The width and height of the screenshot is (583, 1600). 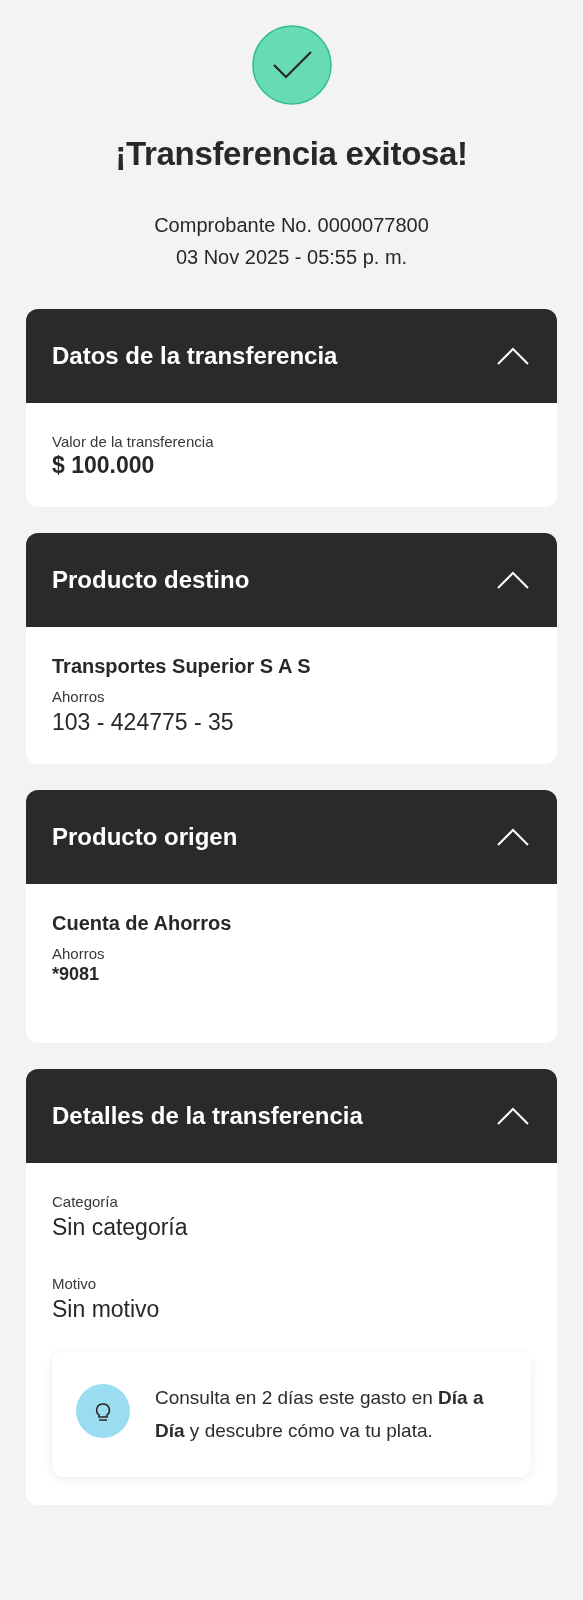 What do you see at coordinates (291, 154) in the screenshot?
I see `success-title: ¡Transferencia exitosa!` at bounding box center [291, 154].